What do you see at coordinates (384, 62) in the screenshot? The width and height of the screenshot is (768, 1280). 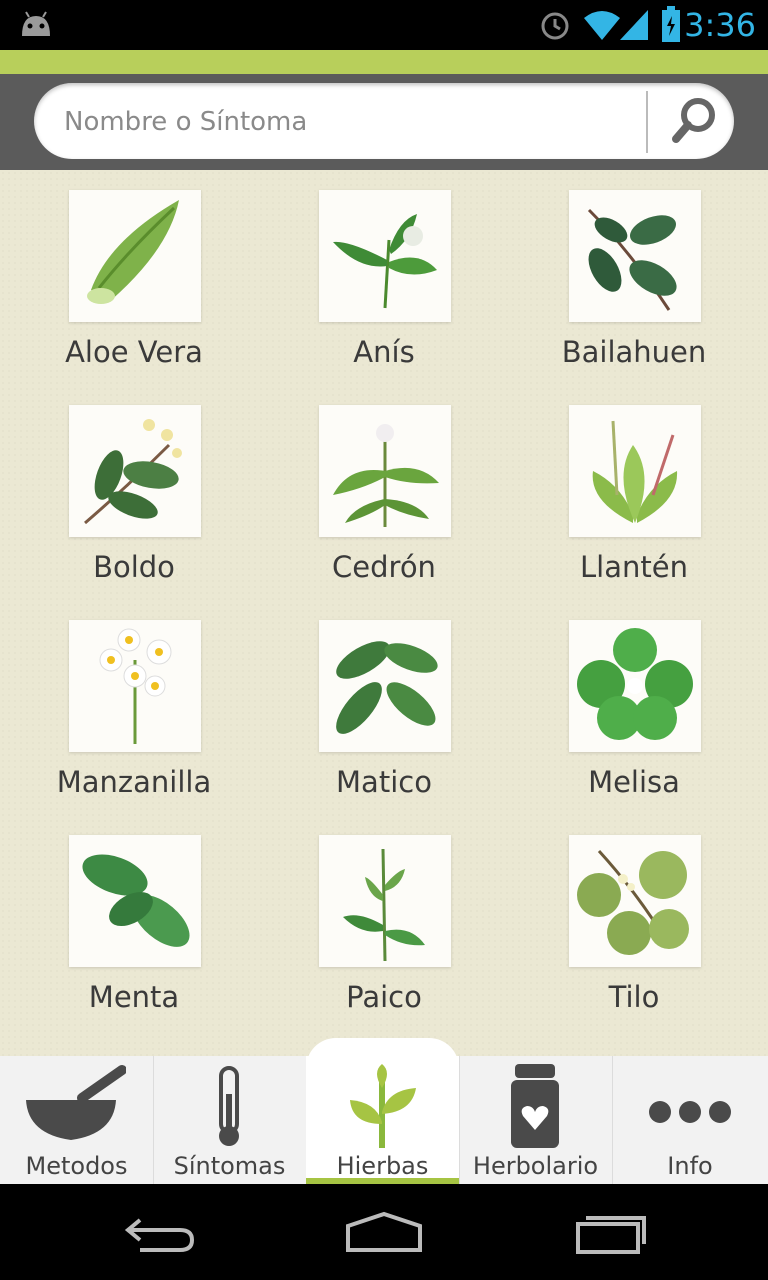 I see `accent-strip` at bounding box center [384, 62].